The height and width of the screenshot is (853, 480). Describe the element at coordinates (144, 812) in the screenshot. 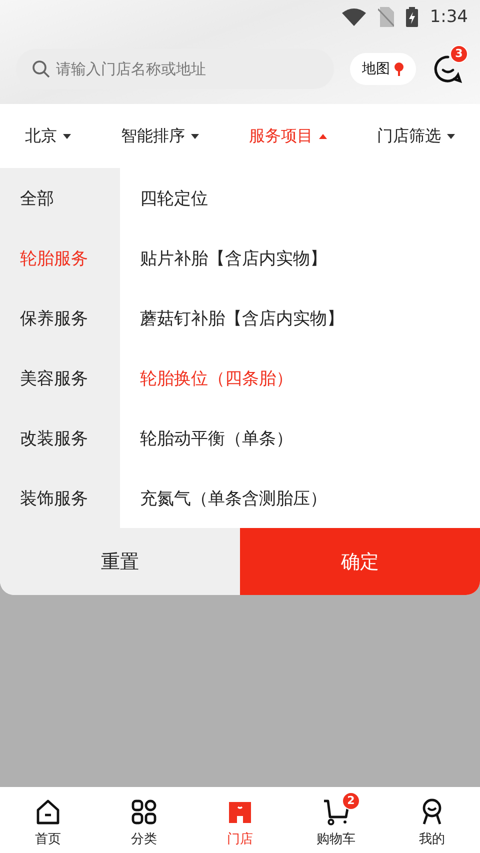

I see `grid-icon` at that location.